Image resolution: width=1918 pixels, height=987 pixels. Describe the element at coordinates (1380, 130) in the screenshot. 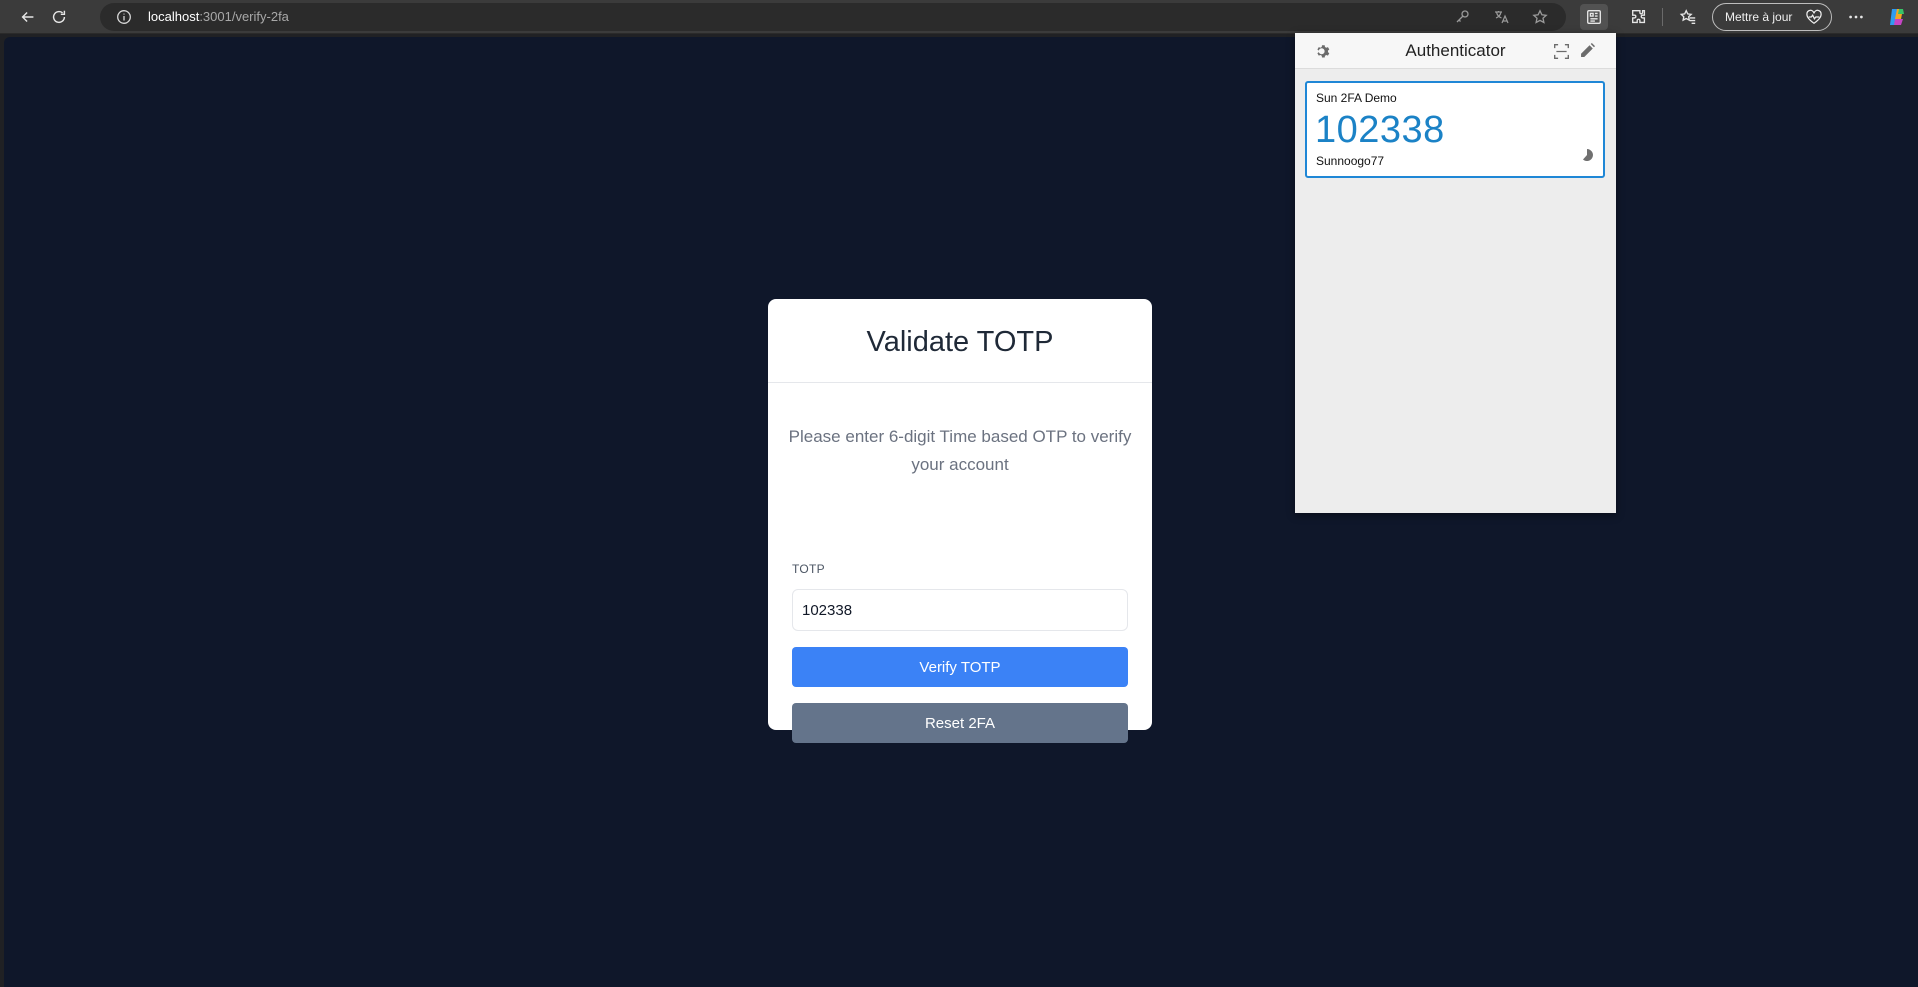

I see `entry-code: 102338` at that location.